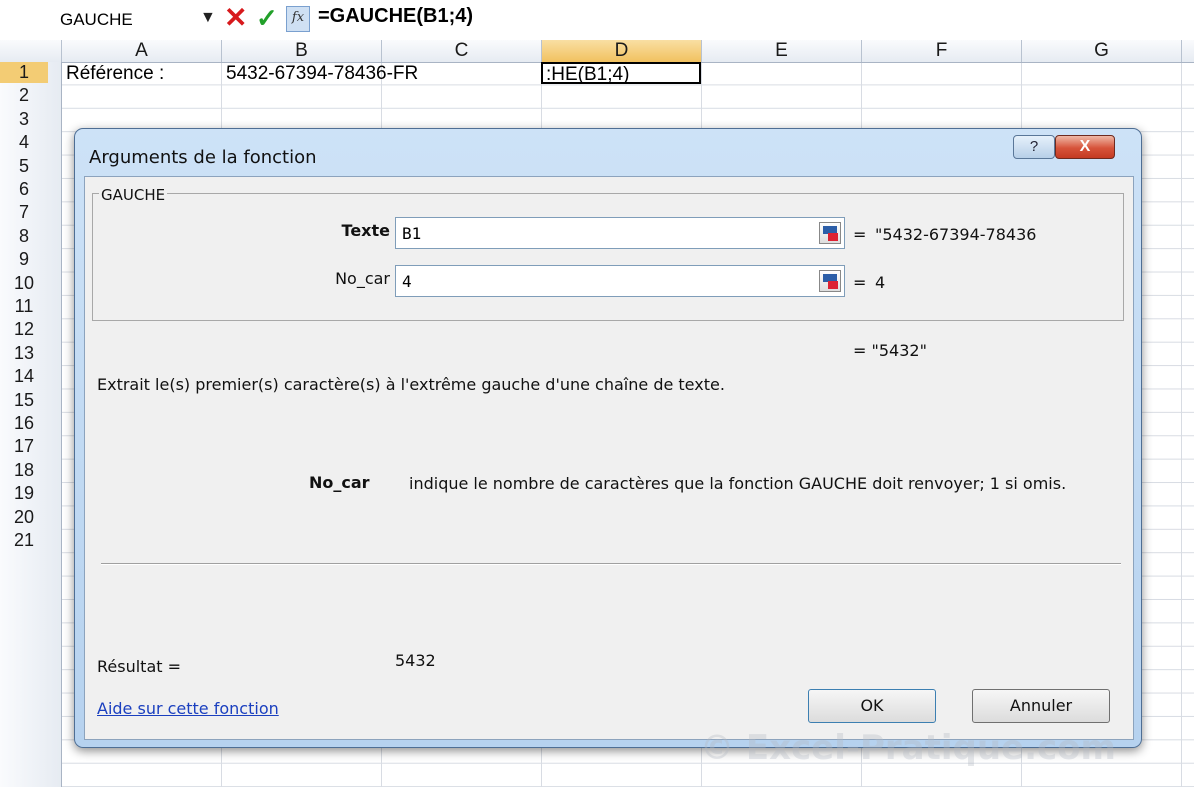  I want to click on row-header: 1, so click(24, 72).